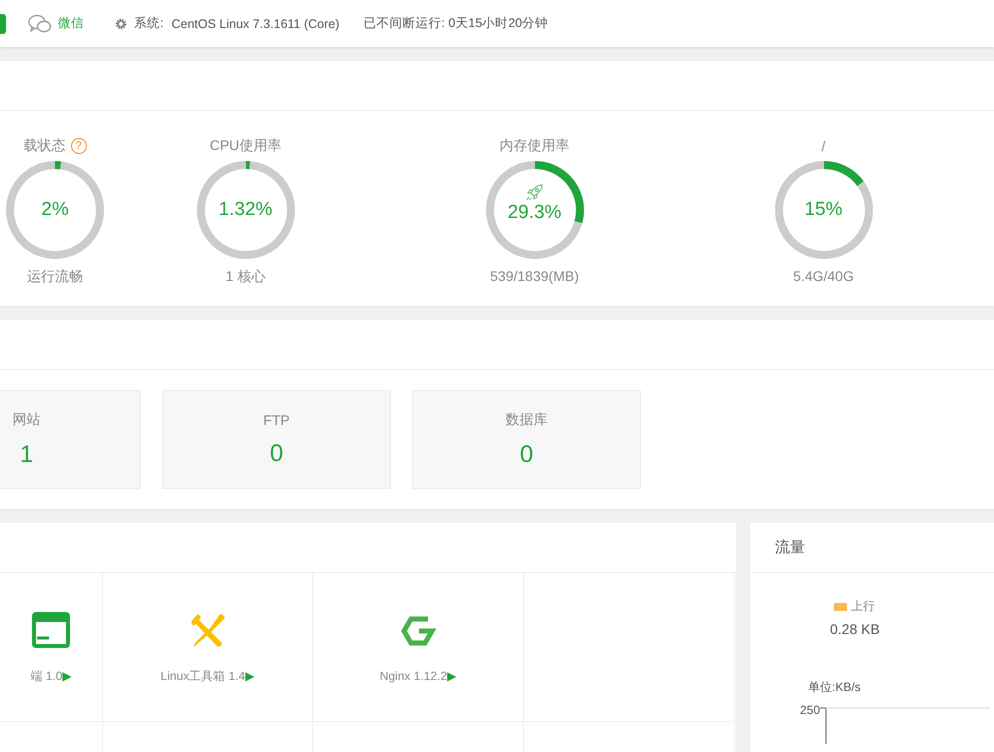  What do you see at coordinates (863, 606) in the screenshot?
I see `legend-label: 上行` at bounding box center [863, 606].